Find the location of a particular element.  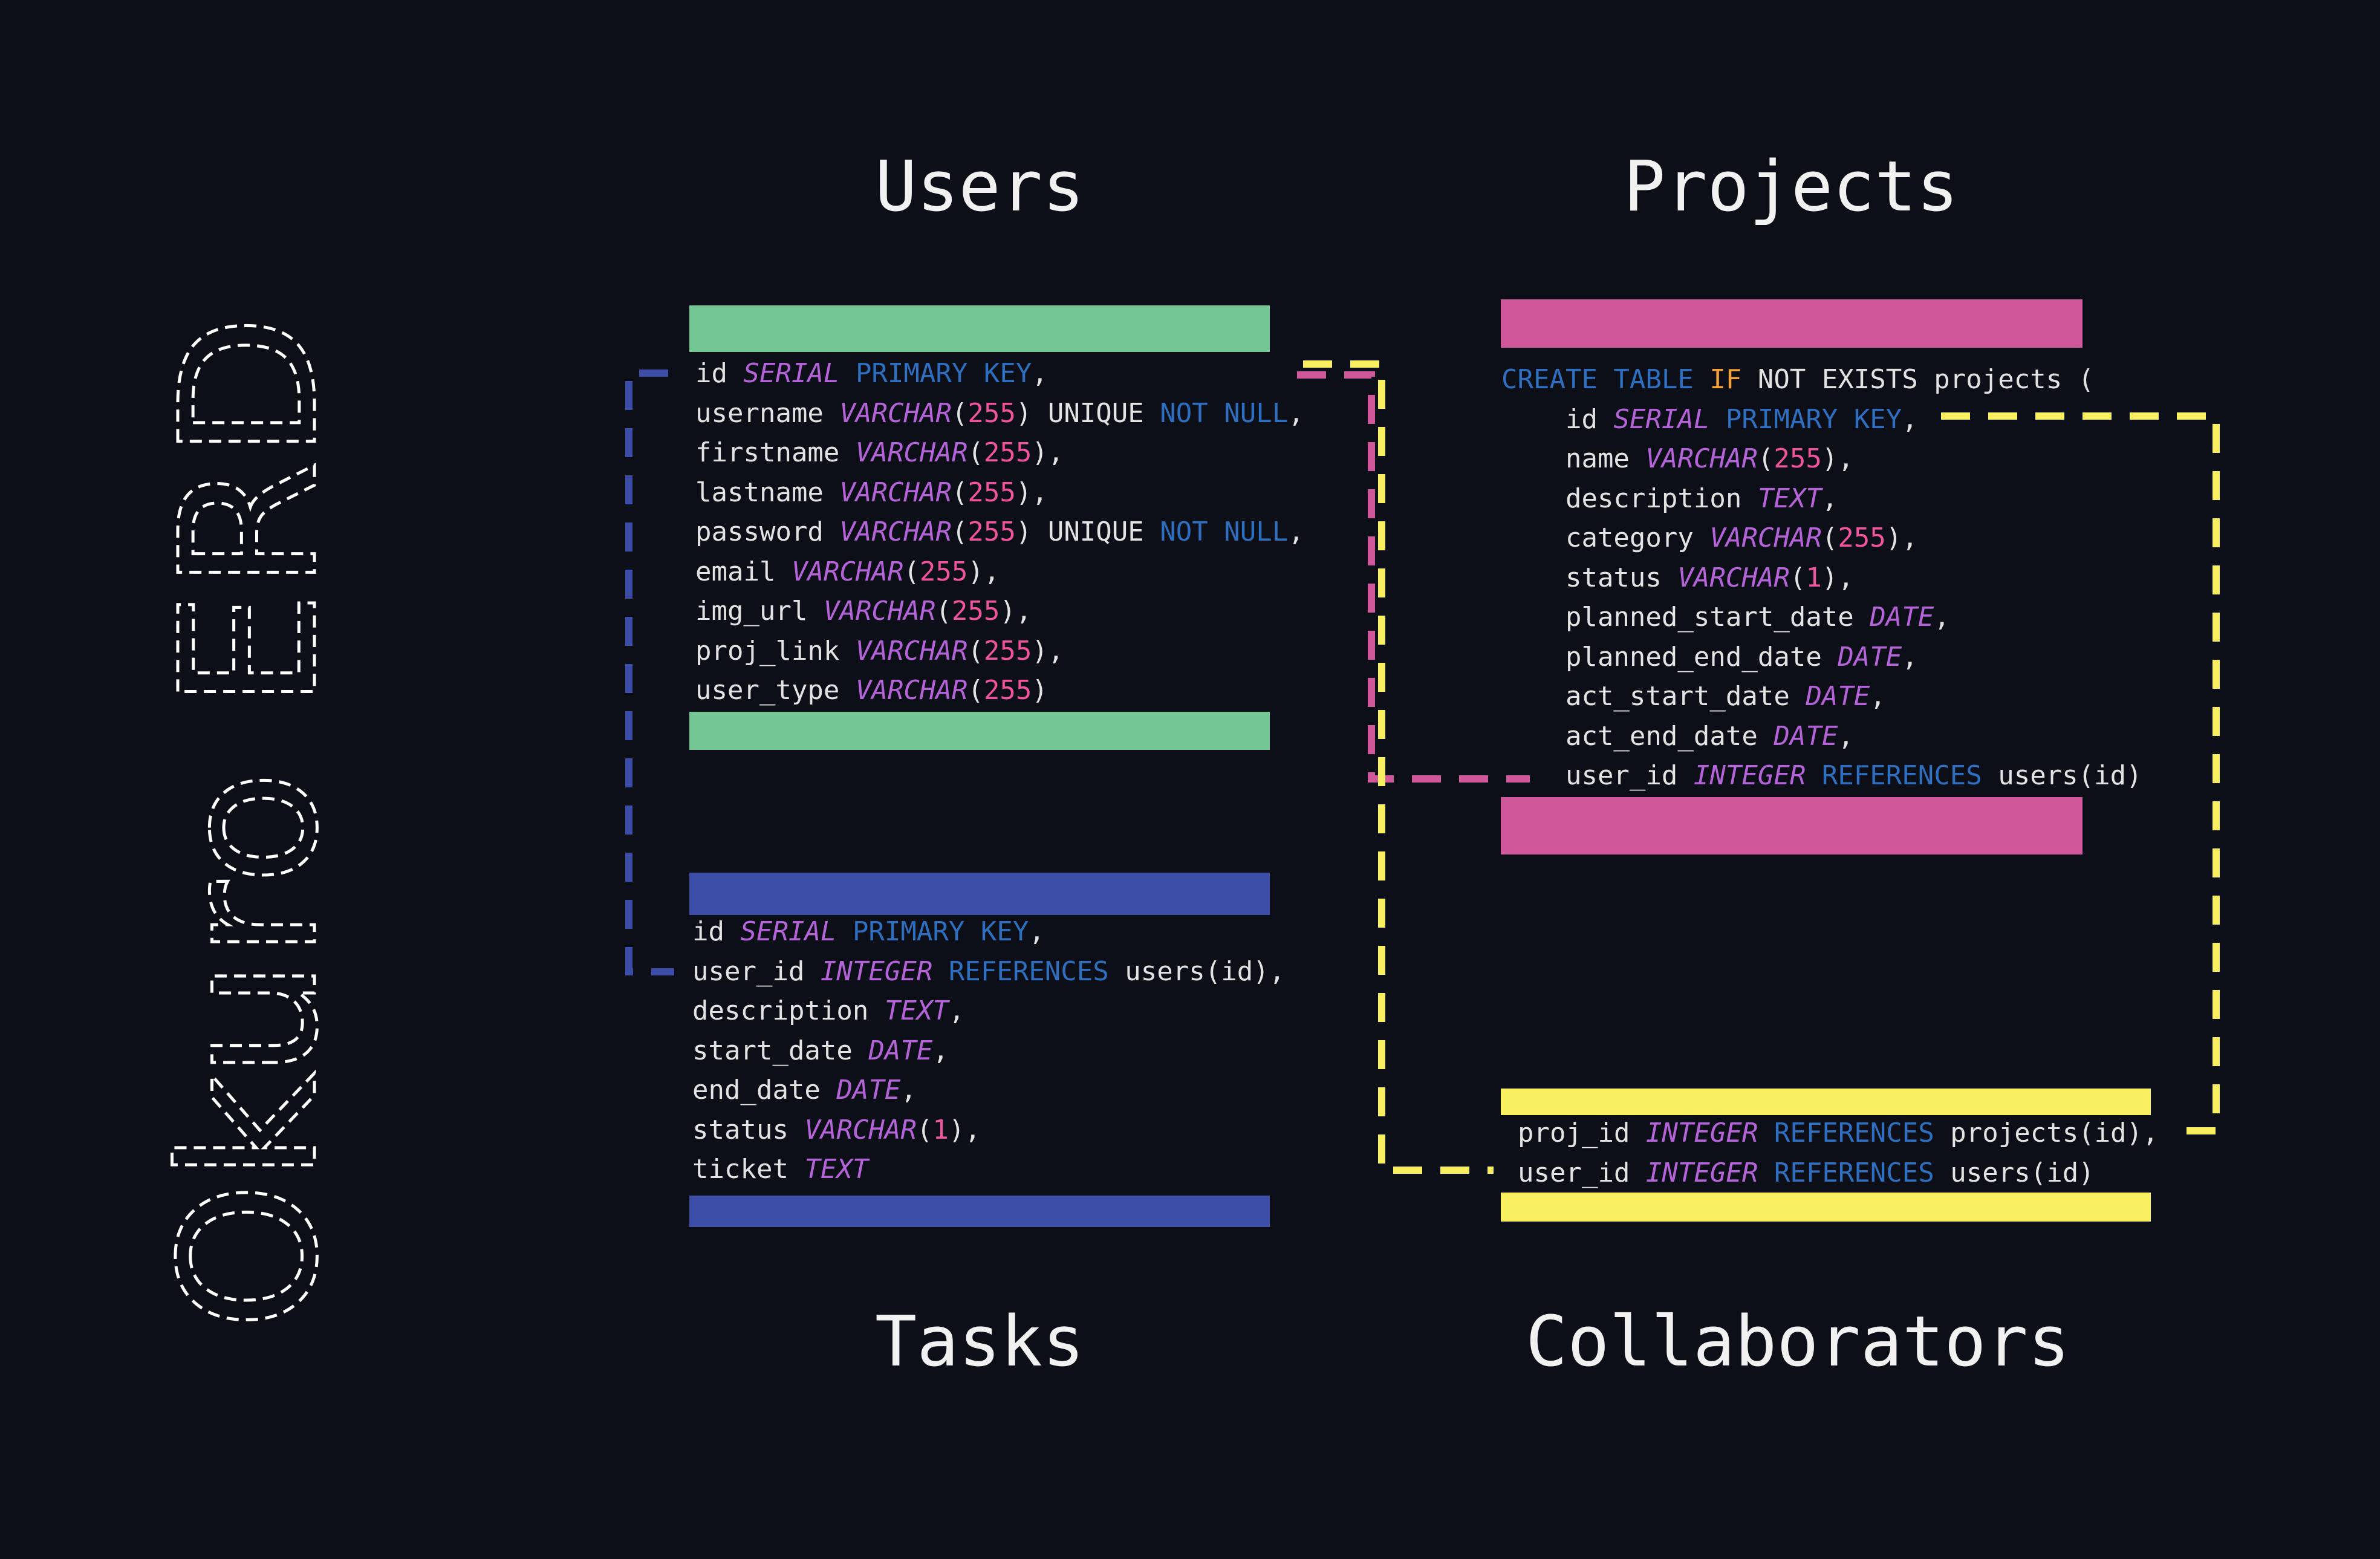

users-code-line: proj_link VARCHAR(255), is located at coordinates (999, 651).